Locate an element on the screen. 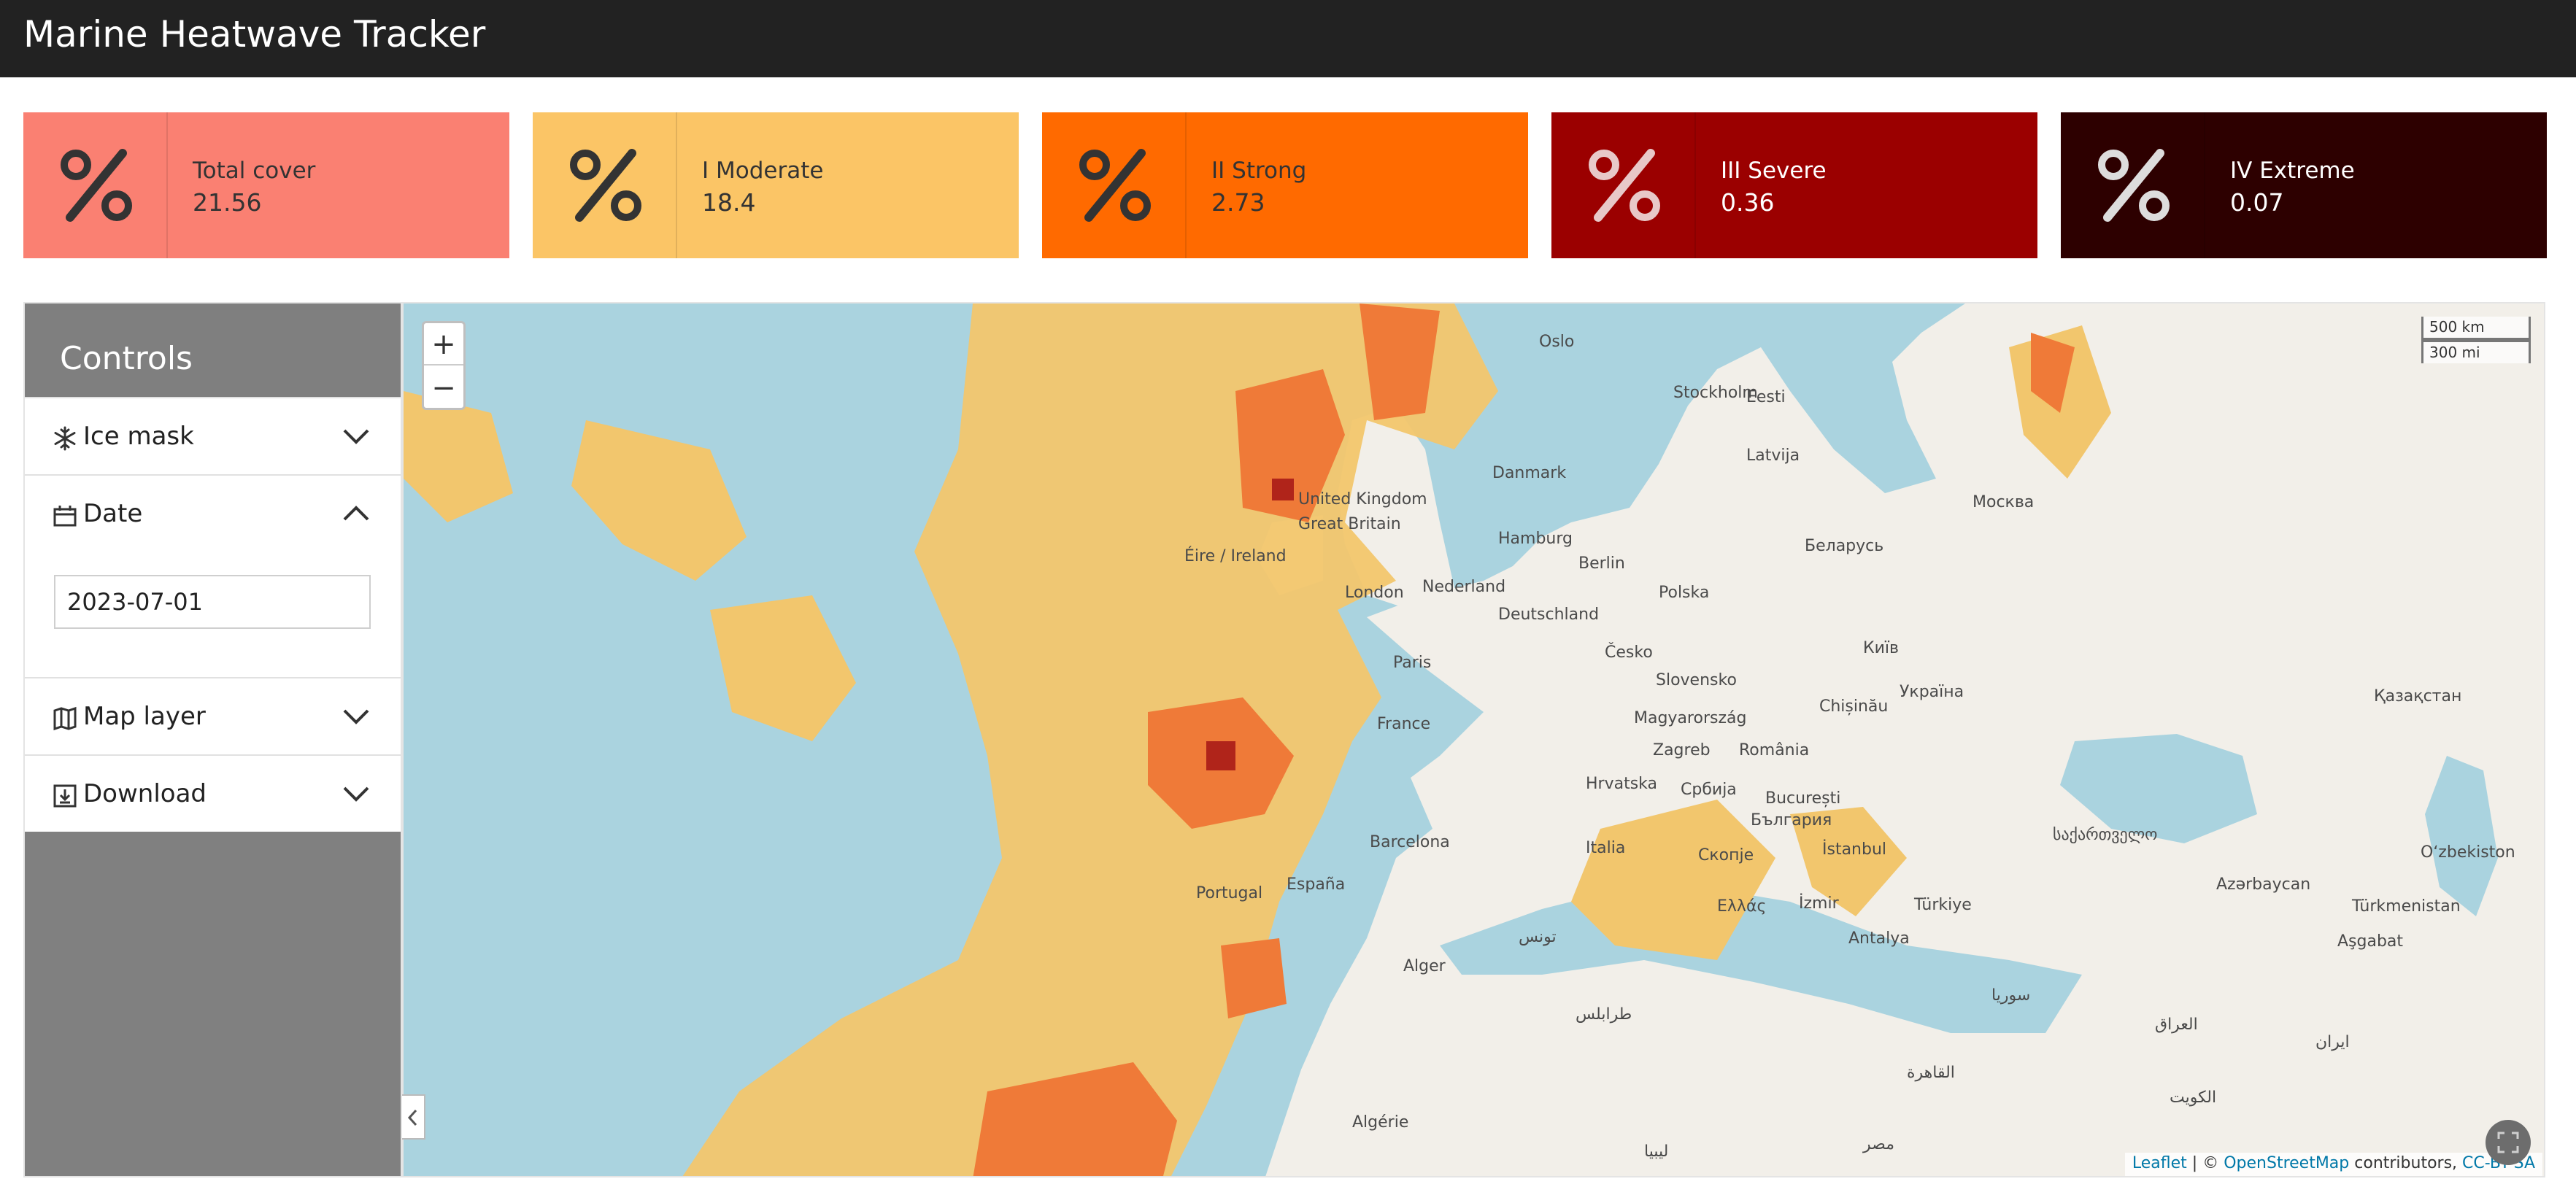 This screenshot has width=2576, height=1195. download-icon is located at coordinates (65, 796).